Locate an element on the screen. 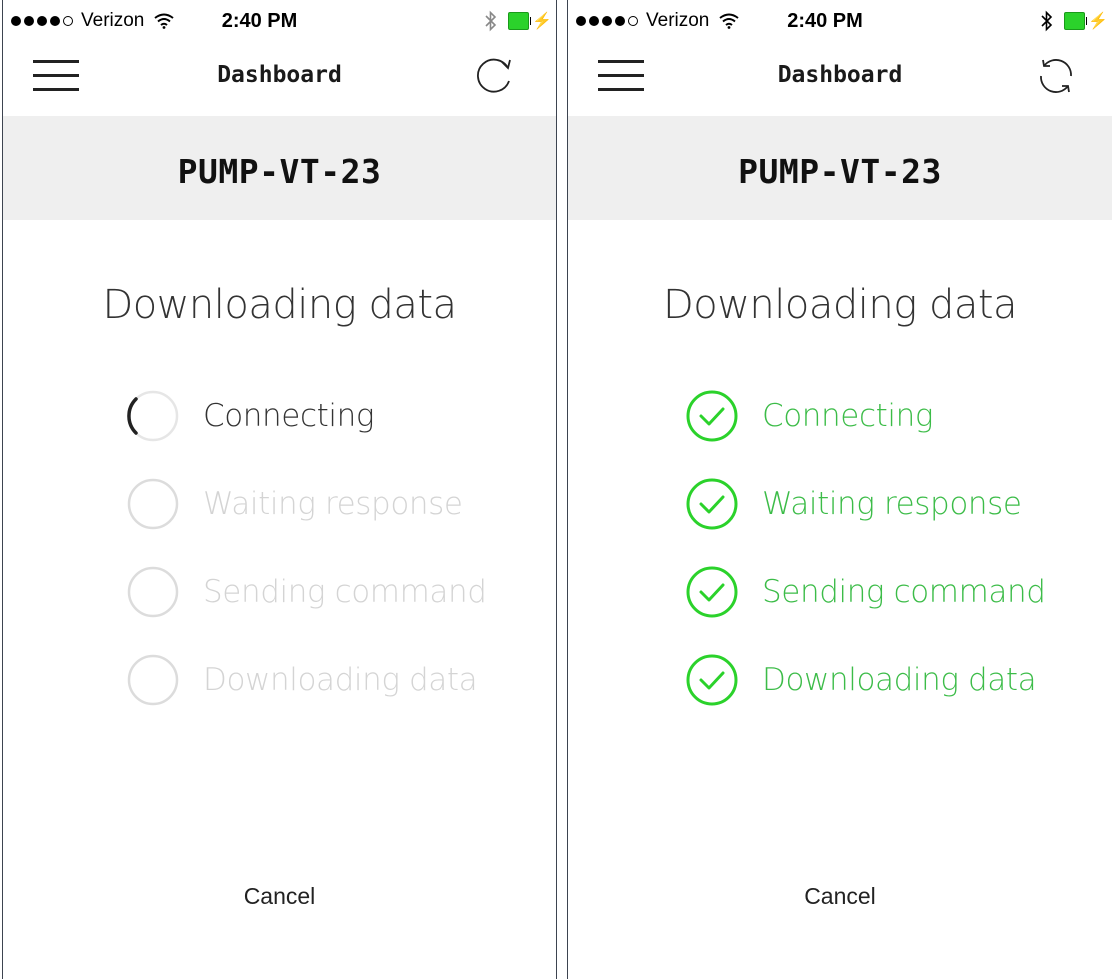 The height and width of the screenshot is (979, 1112). loading-spinner-icon is located at coordinates (153, 416).